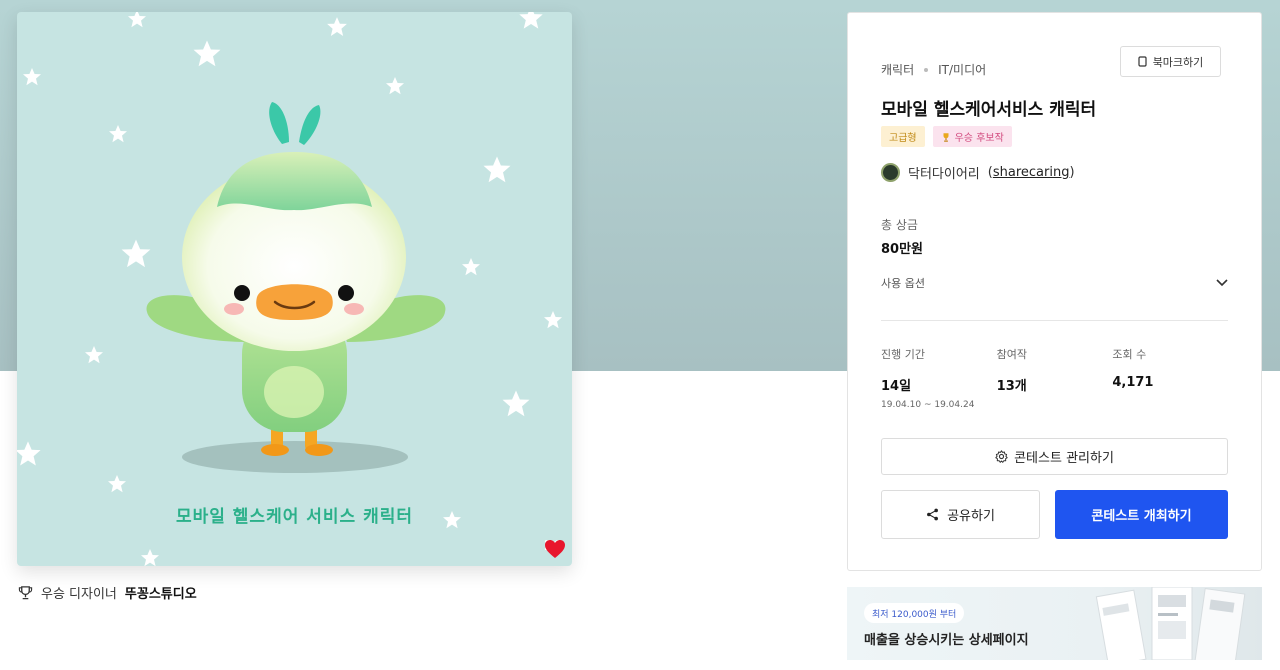 The width and height of the screenshot is (1280, 670). I want to click on host-avatar, so click(890, 172).